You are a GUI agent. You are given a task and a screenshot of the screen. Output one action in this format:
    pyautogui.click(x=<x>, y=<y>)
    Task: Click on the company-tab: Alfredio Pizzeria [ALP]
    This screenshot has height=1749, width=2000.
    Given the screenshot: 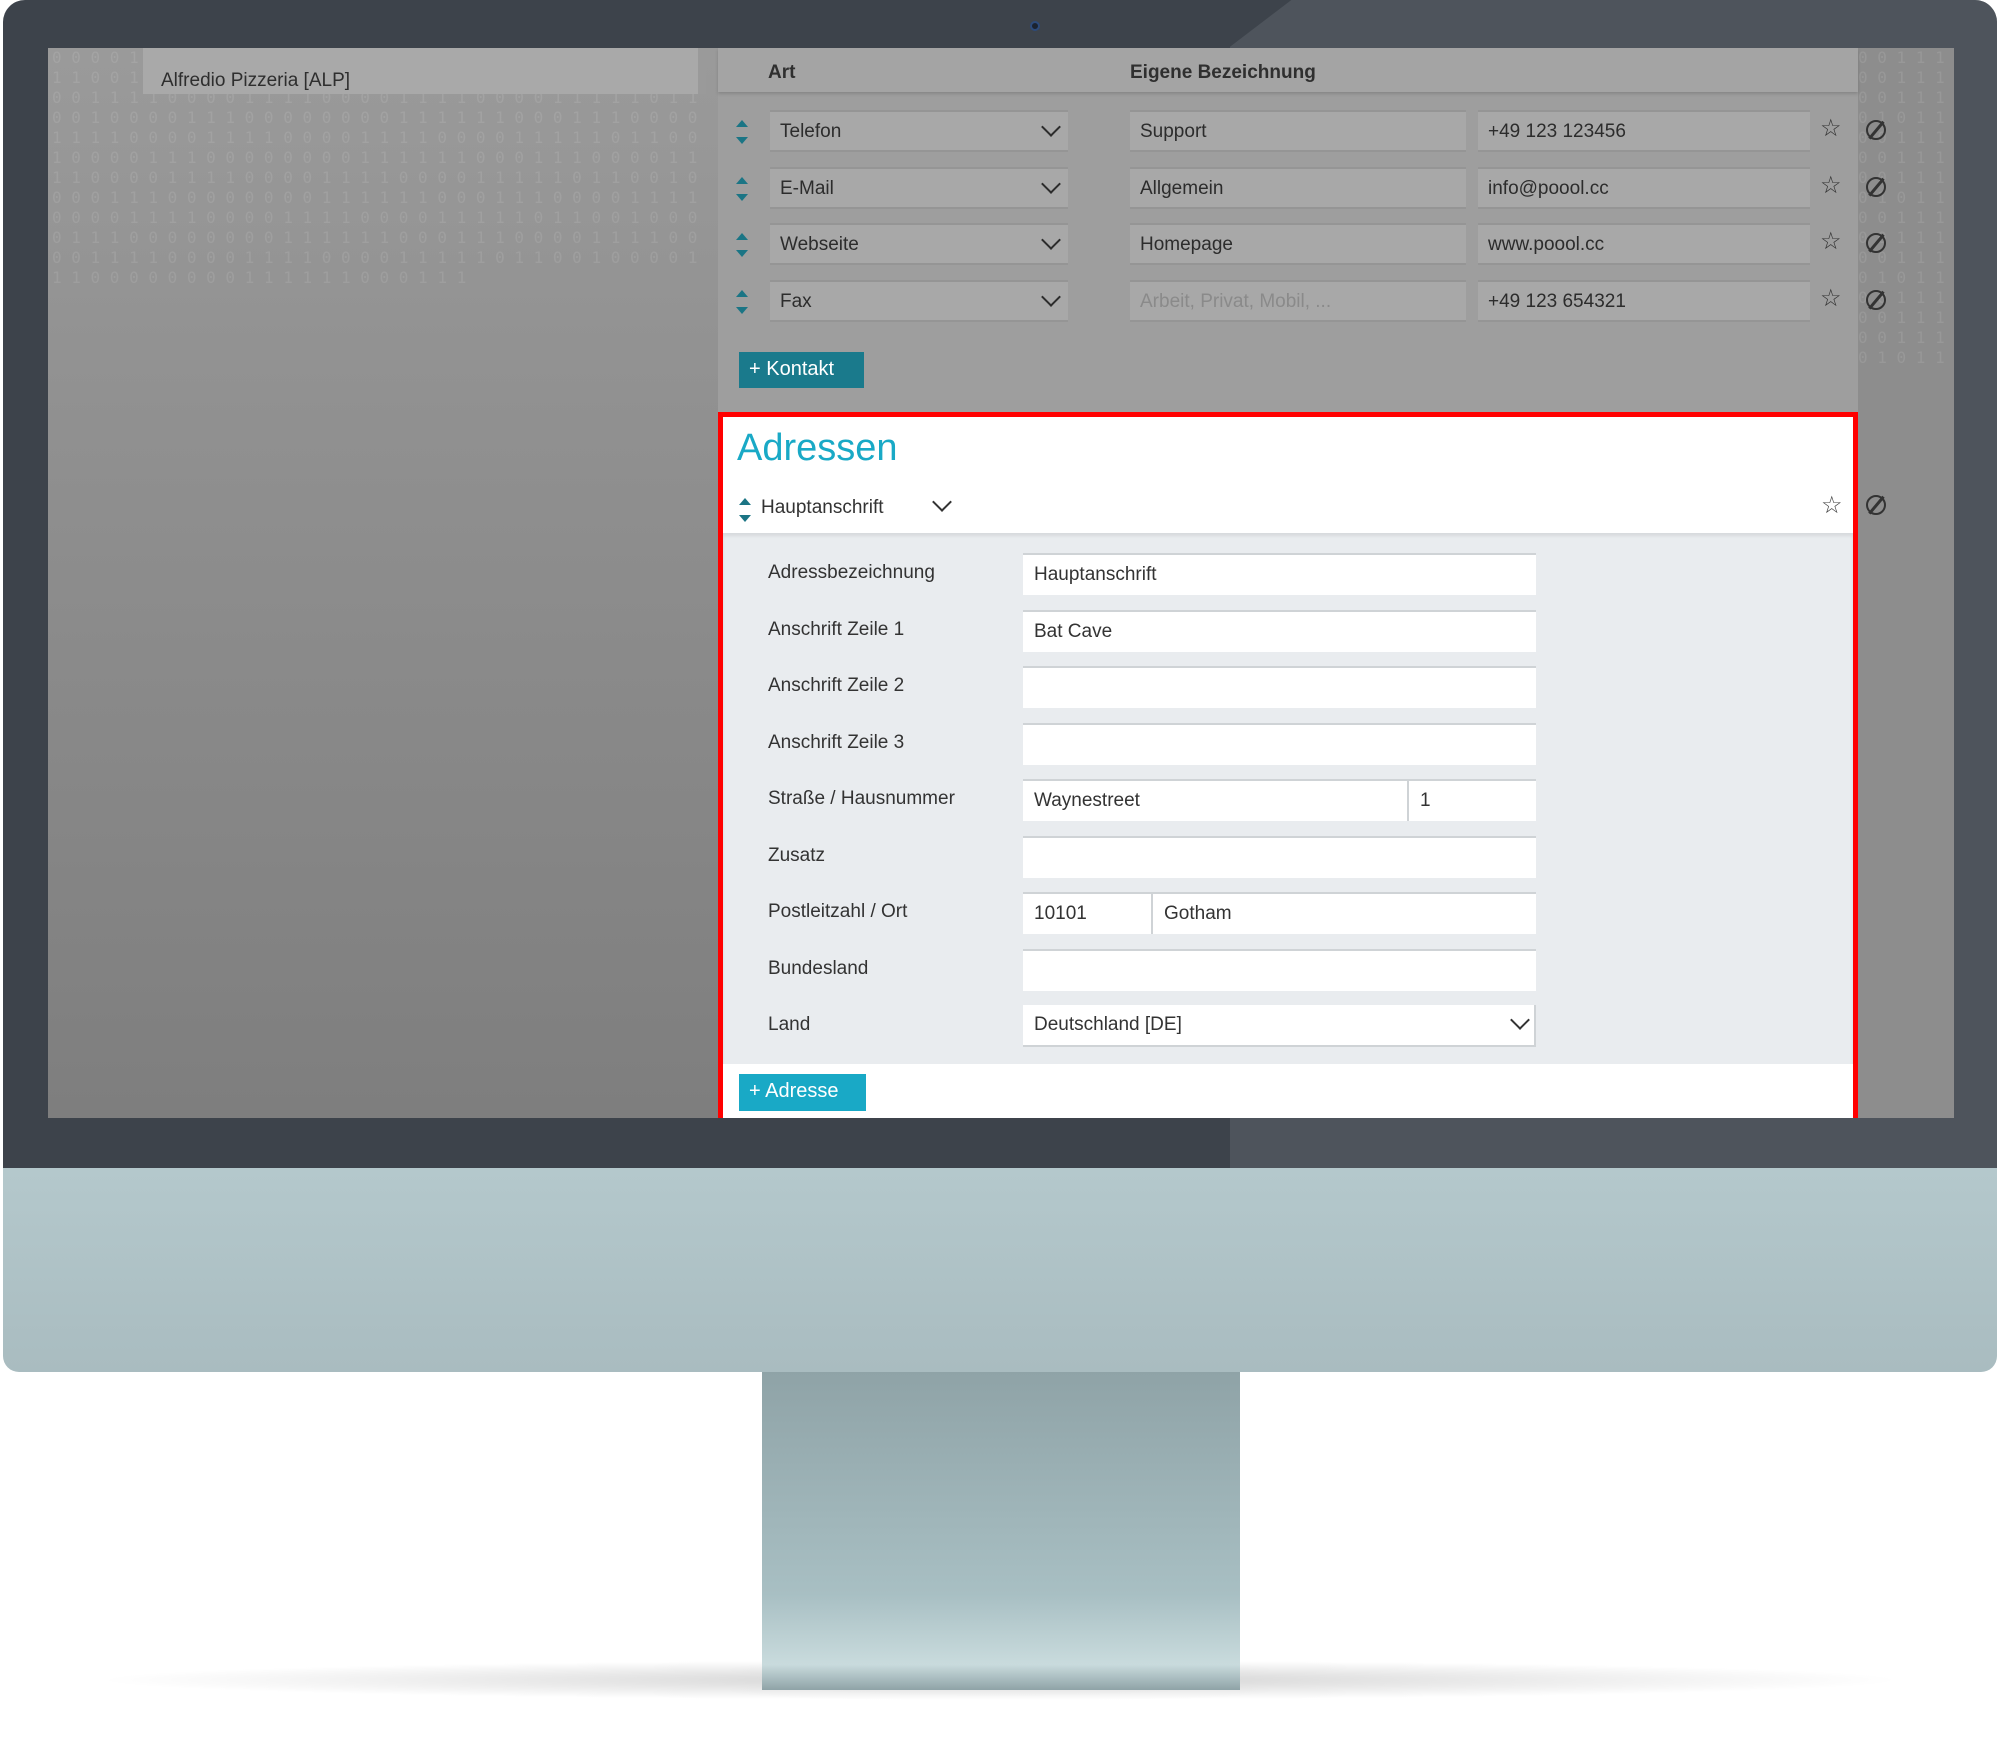 What is the action you would take?
    pyautogui.click(x=424, y=71)
    